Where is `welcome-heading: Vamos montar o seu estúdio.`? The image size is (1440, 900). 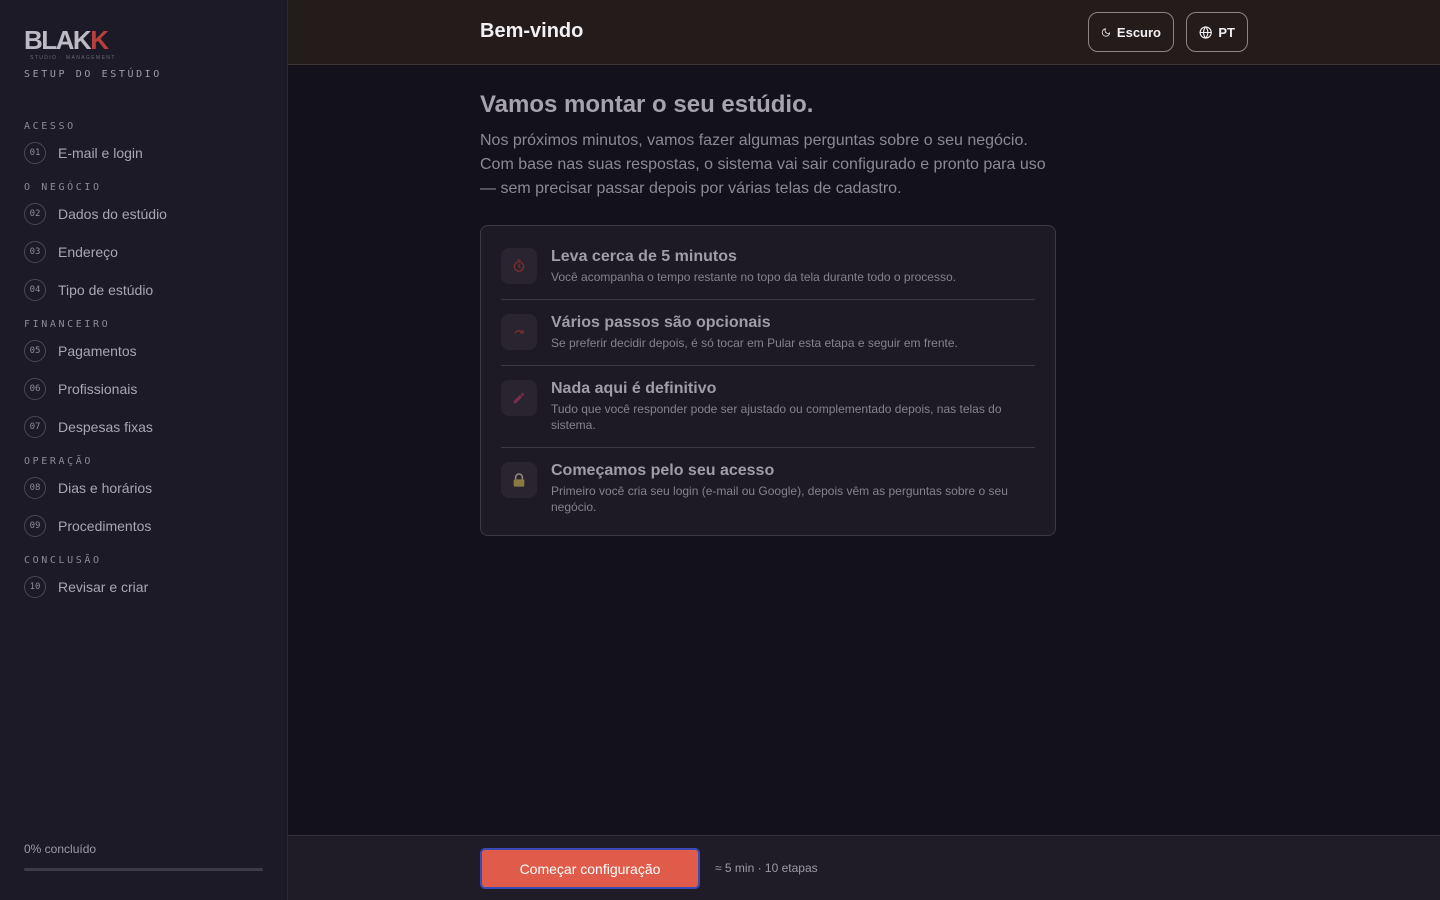
welcome-heading: Vamos montar o seu estúdio. is located at coordinates (647, 104).